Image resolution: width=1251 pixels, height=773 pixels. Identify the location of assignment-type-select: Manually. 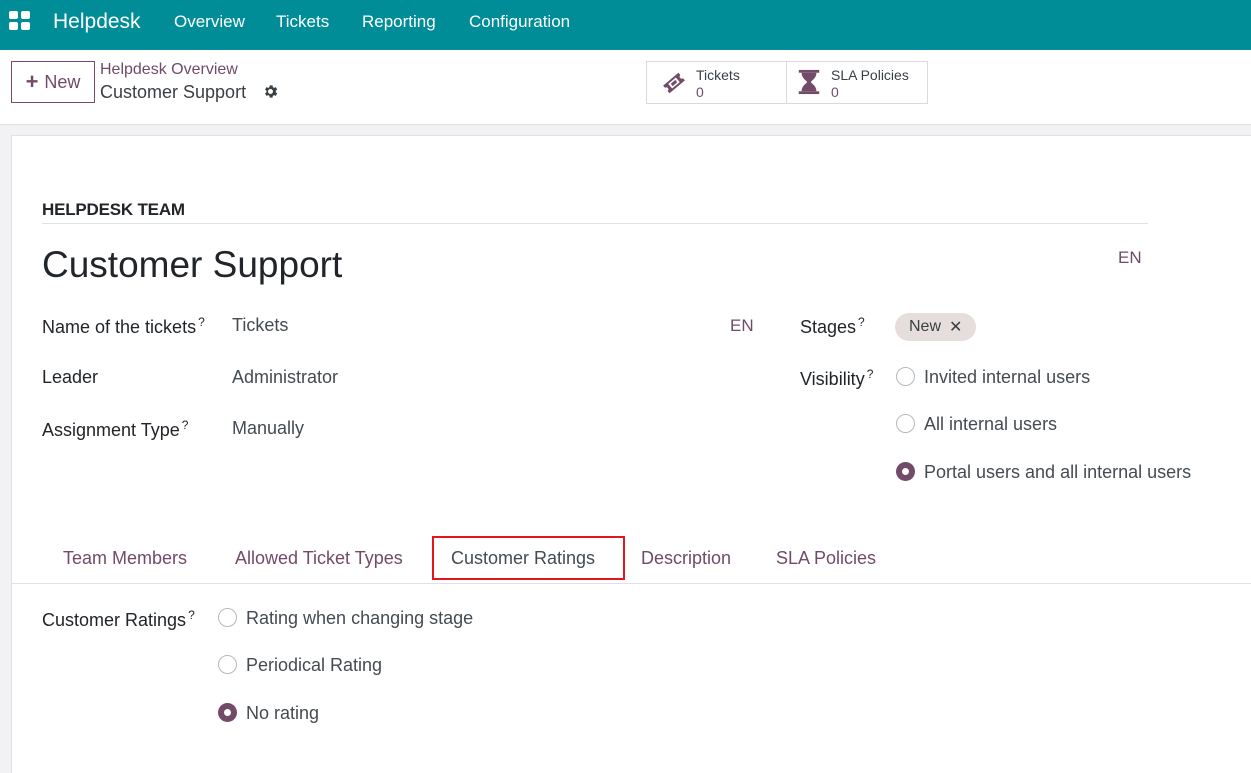
(268, 428).